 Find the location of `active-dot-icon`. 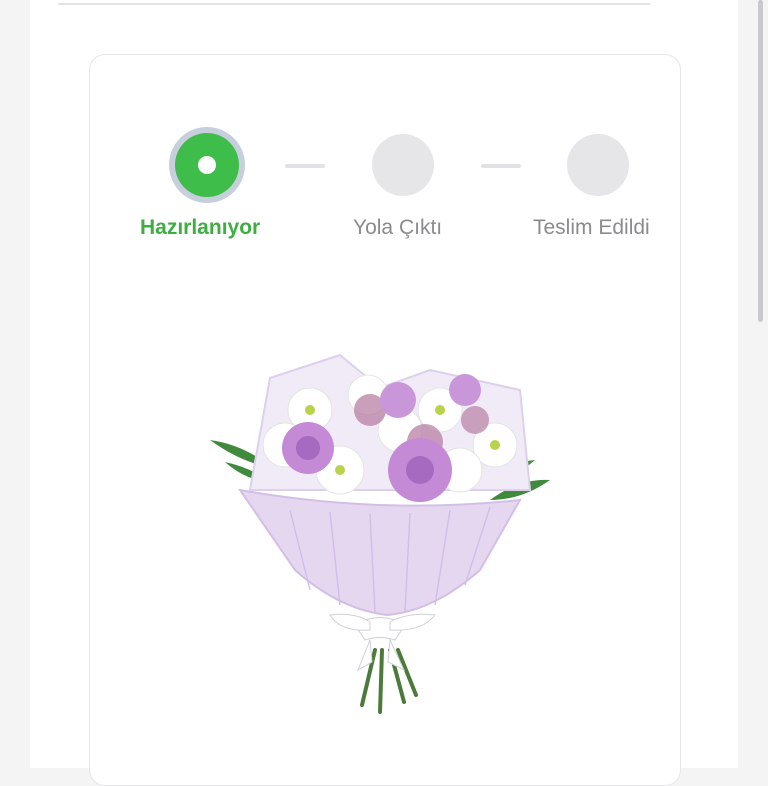

active-dot-icon is located at coordinates (207, 165).